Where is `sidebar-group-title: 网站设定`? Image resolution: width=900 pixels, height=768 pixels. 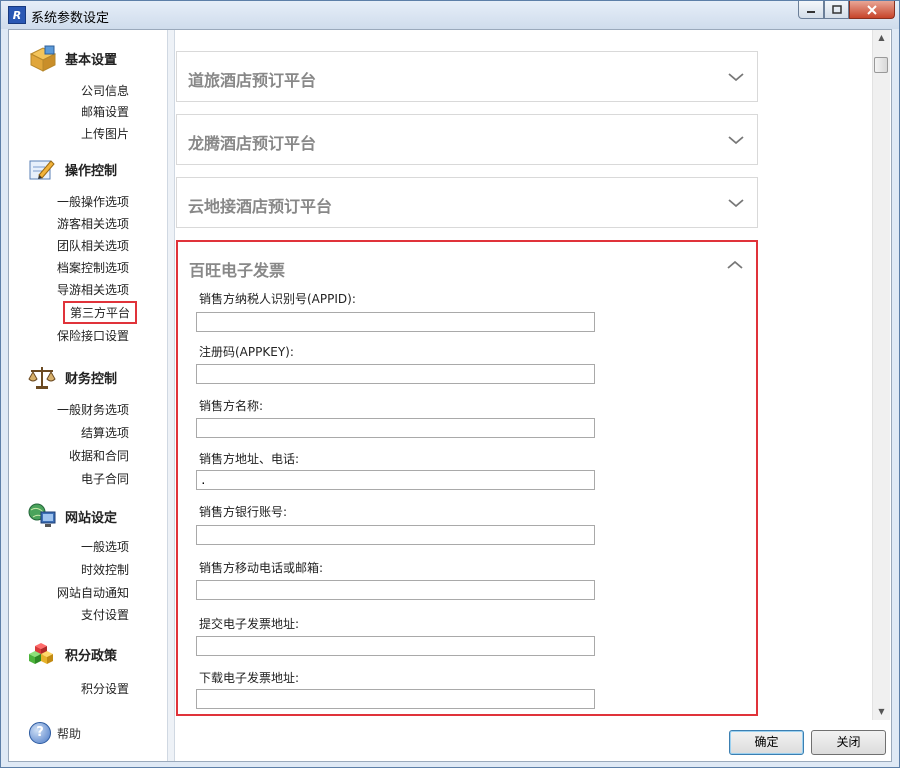 sidebar-group-title: 网站设定 is located at coordinates (91, 518).